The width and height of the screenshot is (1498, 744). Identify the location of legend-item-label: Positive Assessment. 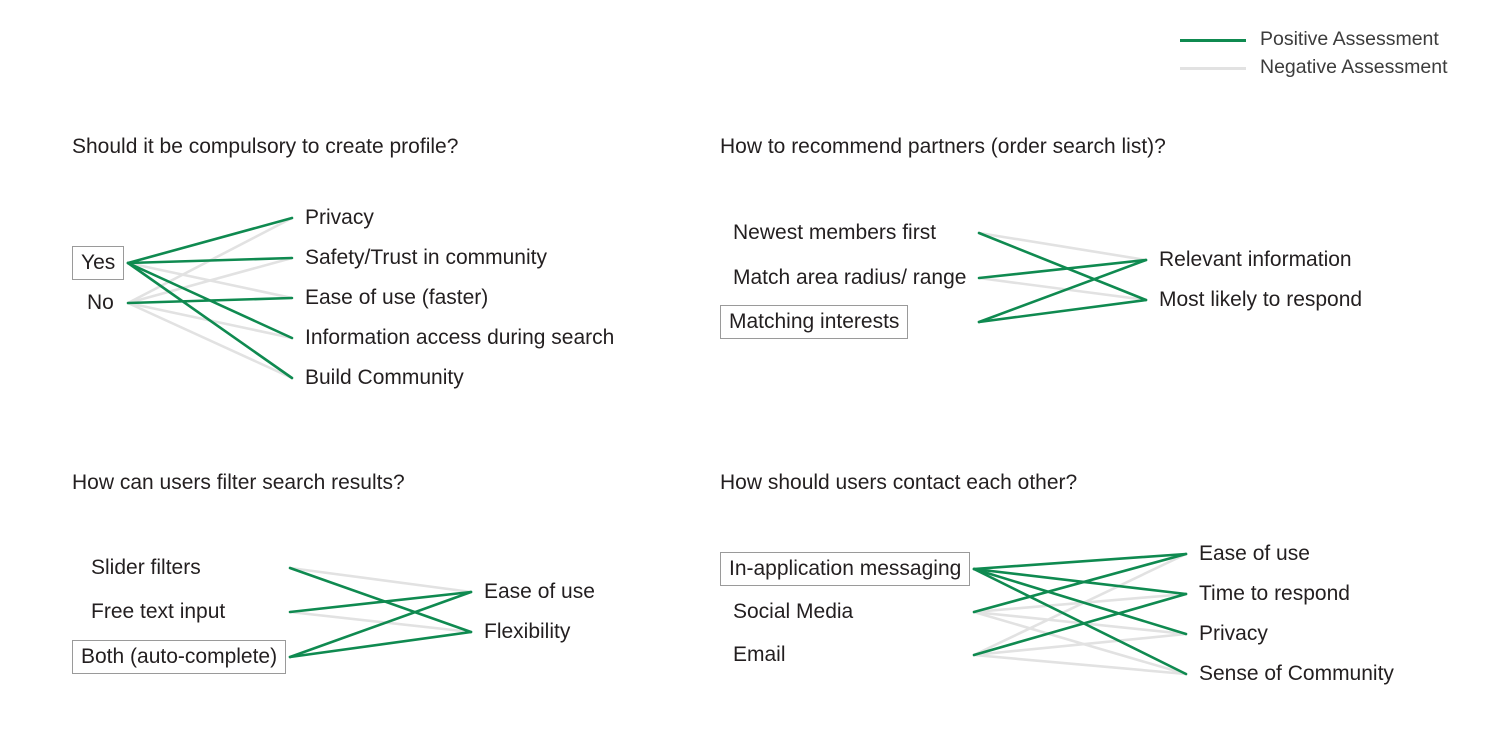
(1349, 39).